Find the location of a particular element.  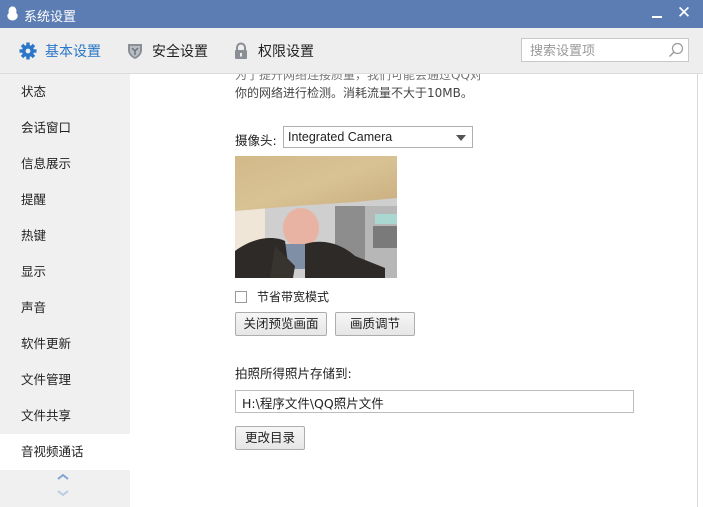

camera-select: Integrated Camera is located at coordinates (378, 137).